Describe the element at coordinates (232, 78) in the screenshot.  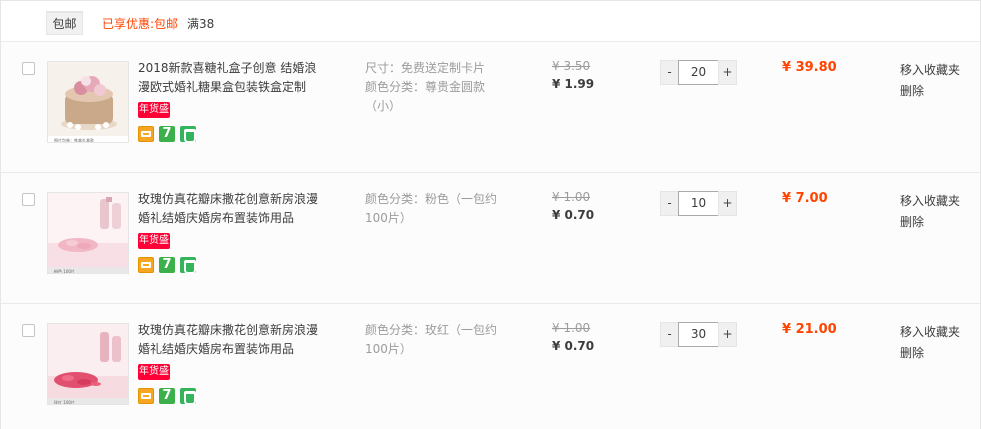
I see `item-title-link: 2018新款喜糖礼盒子创意 结婚浪漫欧式婚礼糖果盒包装铁盒定制` at that location.